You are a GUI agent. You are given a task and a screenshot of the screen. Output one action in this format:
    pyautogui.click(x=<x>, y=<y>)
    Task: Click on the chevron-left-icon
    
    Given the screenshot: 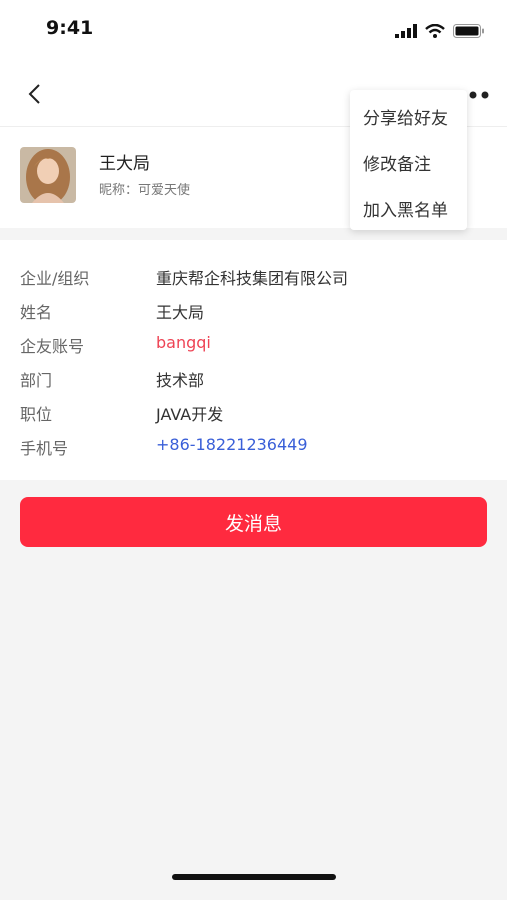 What is the action you would take?
    pyautogui.click(x=36, y=94)
    